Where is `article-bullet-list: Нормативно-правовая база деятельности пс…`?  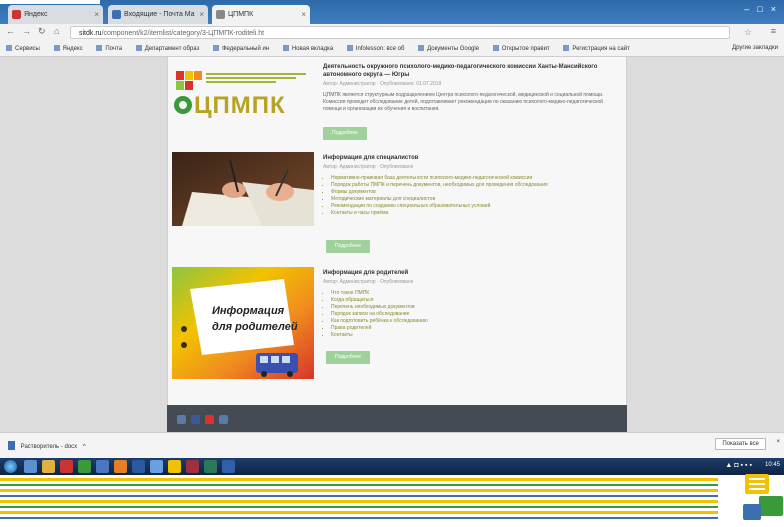
article-bullet-list: Нормативно-правовая база деятельности пс… is located at coordinates (472, 196).